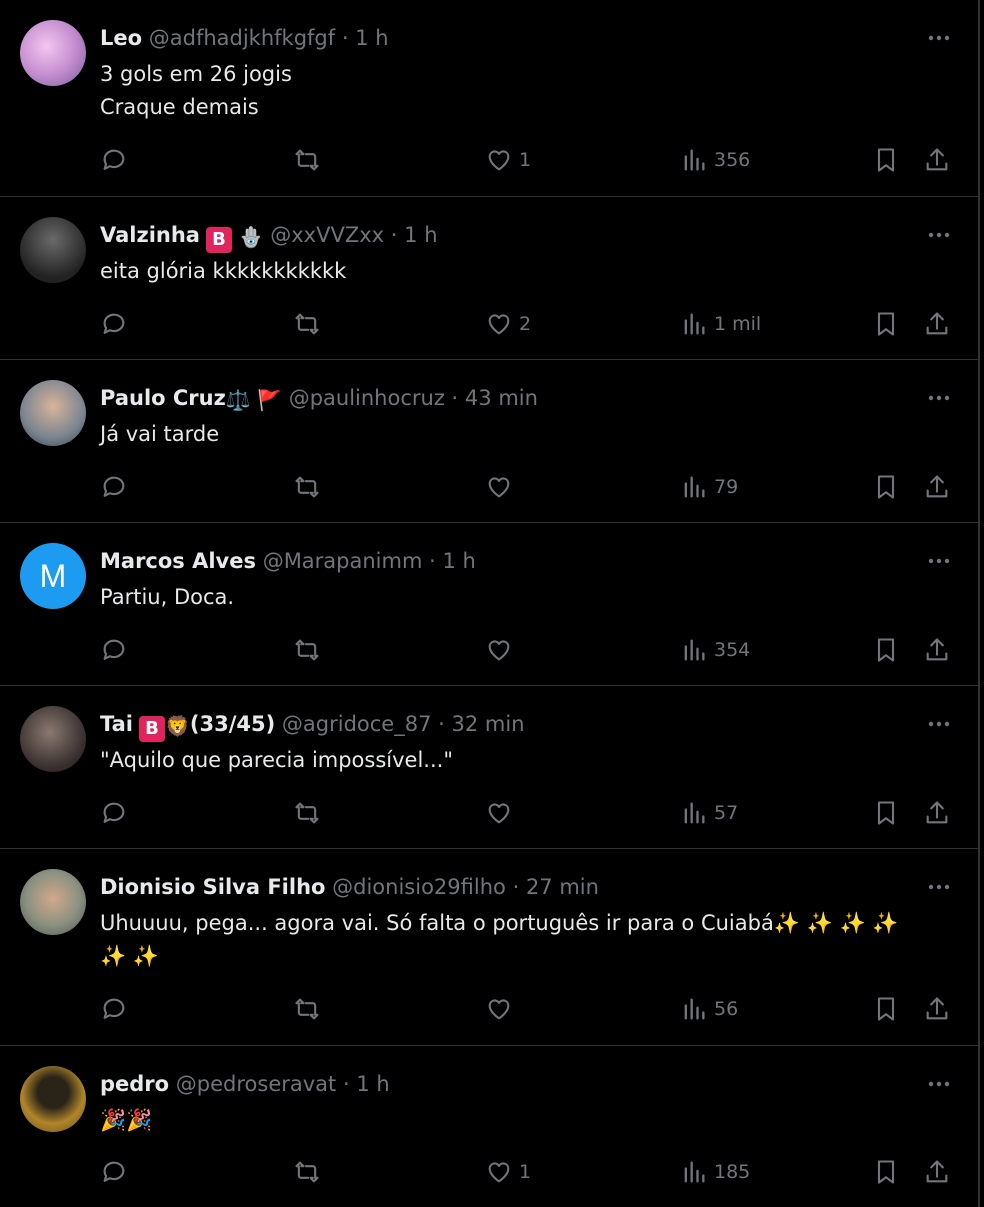 Image resolution: width=984 pixels, height=1207 pixels. I want to click on display-name: pedro, so click(134, 1084).